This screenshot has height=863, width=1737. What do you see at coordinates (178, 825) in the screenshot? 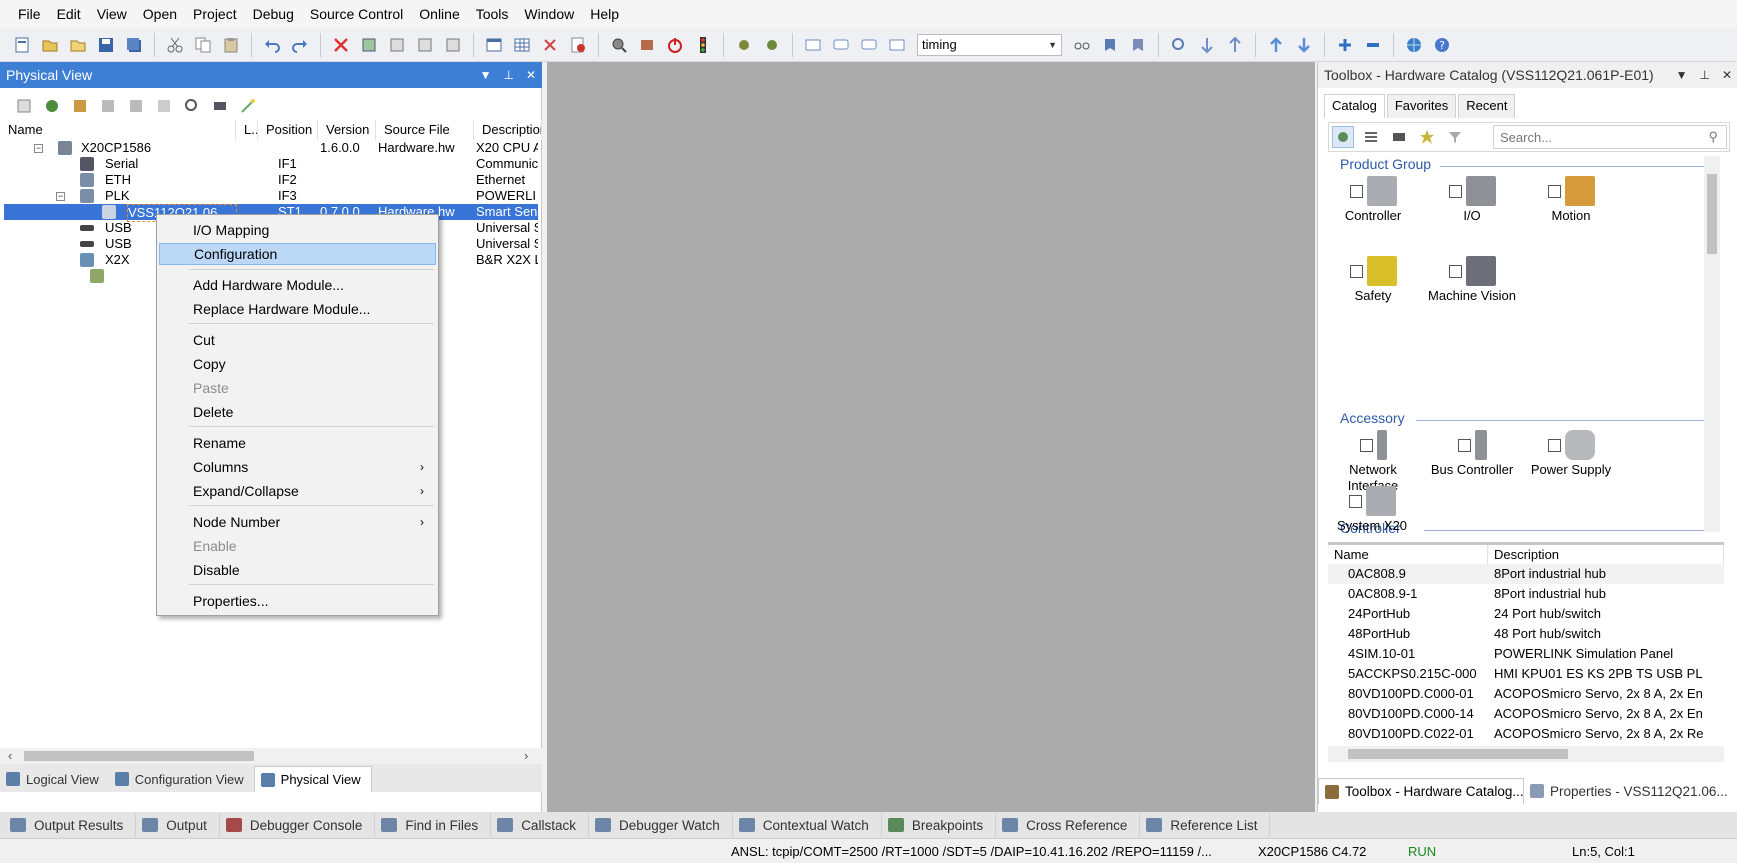
I see `tab-output: Output` at bounding box center [178, 825].